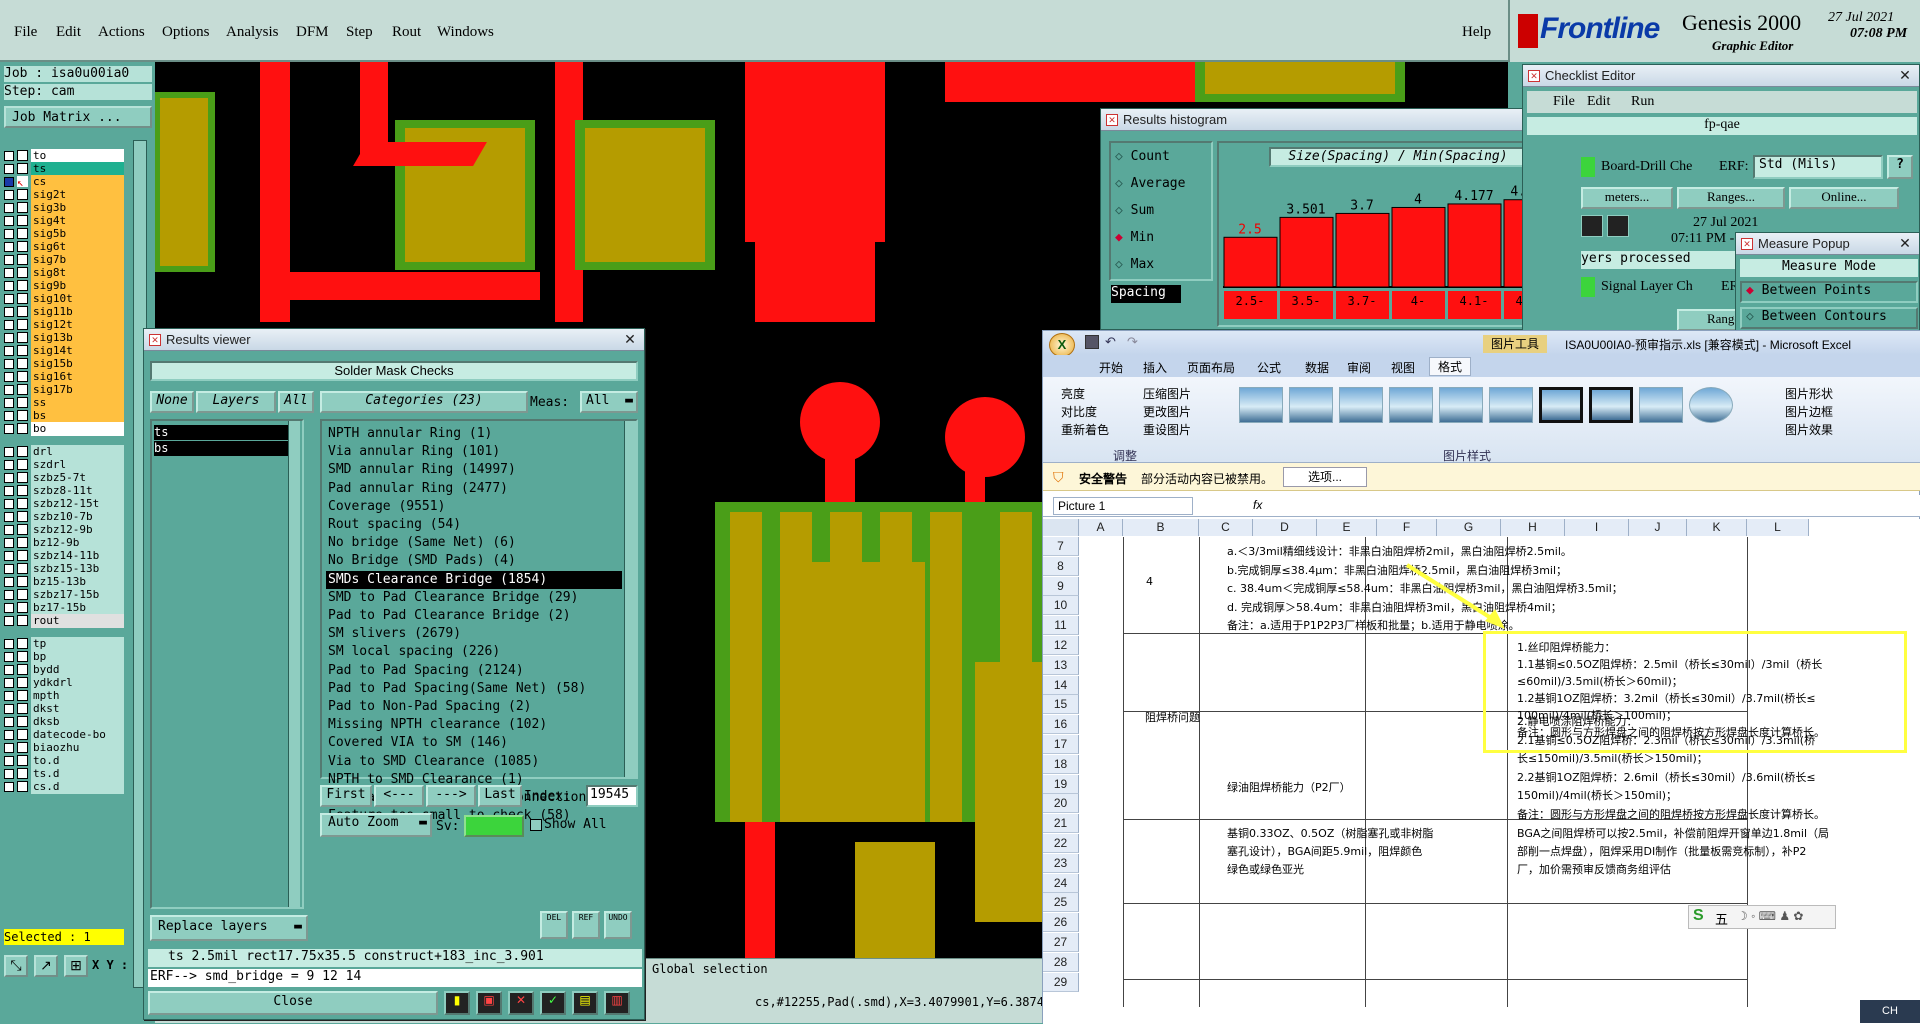  Describe the element at coordinates (1061, 645) in the screenshot. I see `row-header: 12` at that location.